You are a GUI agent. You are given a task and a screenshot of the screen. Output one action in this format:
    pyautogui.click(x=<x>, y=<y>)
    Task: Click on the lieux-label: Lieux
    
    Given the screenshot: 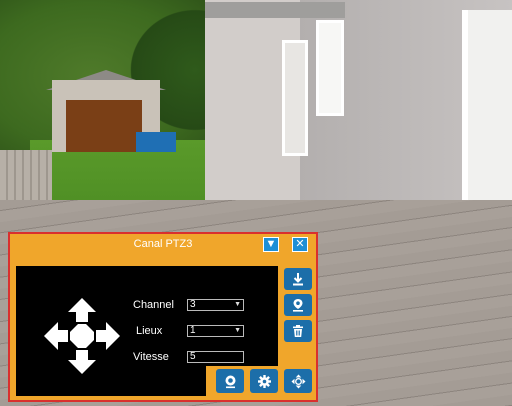 What is the action you would take?
    pyautogui.click(x=149, y=331)
    